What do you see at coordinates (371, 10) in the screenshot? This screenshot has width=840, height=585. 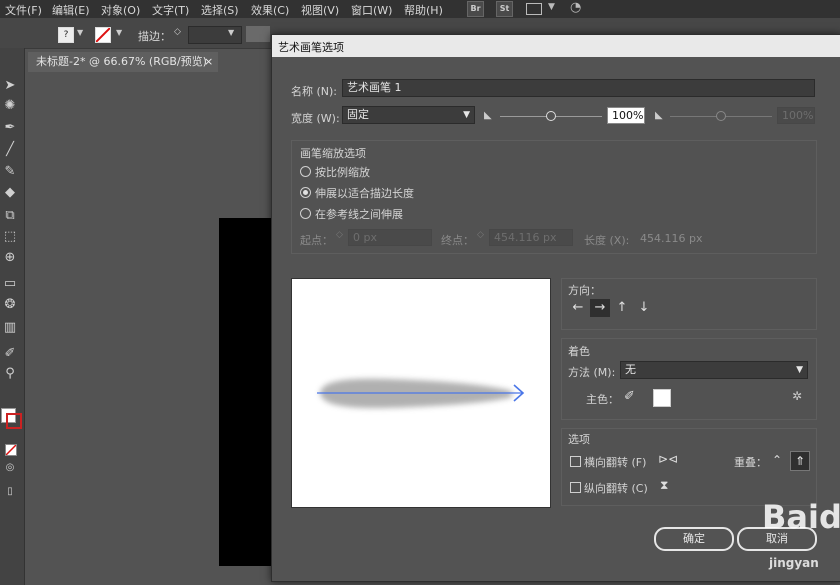 I see `menu-window: 窗口(W)` at bounding box center [371, 10].